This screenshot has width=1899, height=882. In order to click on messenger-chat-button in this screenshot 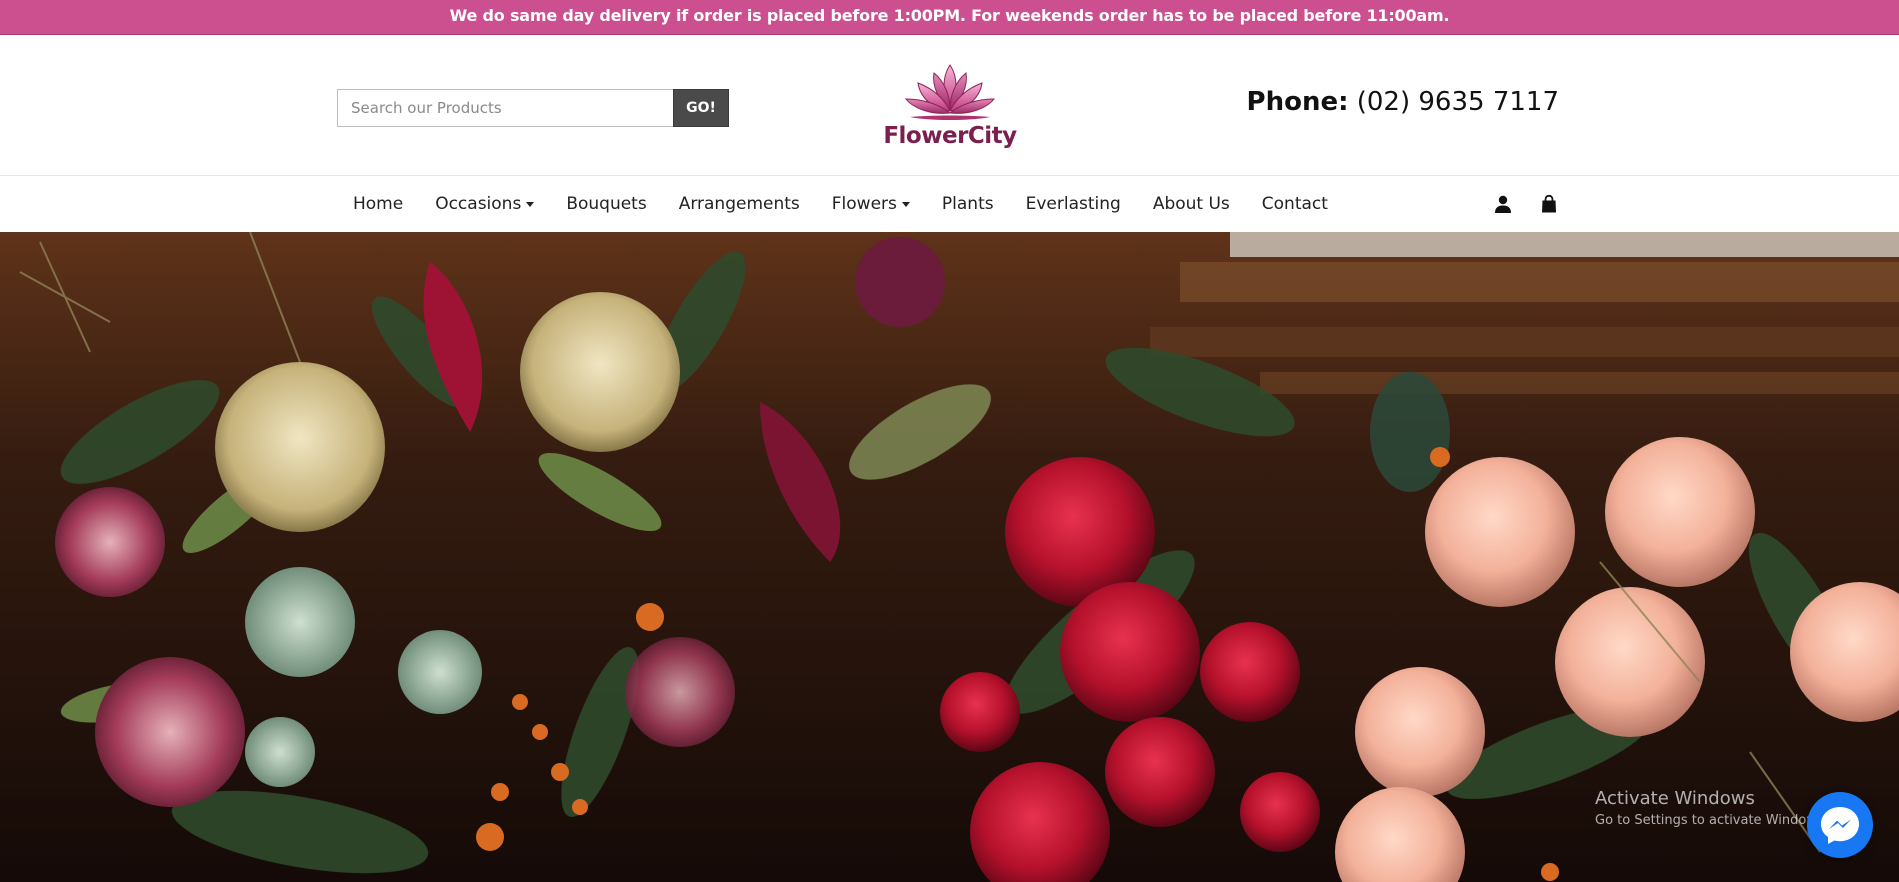, I will do `click(1840, 825)`.